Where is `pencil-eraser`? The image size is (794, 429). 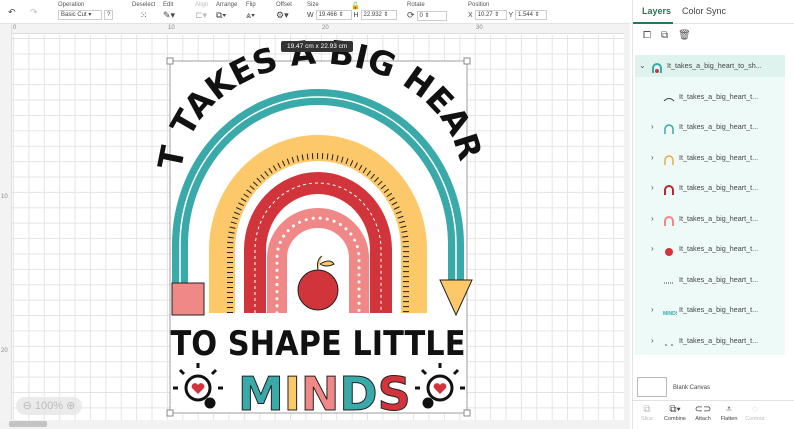 pencil-eraser is located at coordinates (188, 299).